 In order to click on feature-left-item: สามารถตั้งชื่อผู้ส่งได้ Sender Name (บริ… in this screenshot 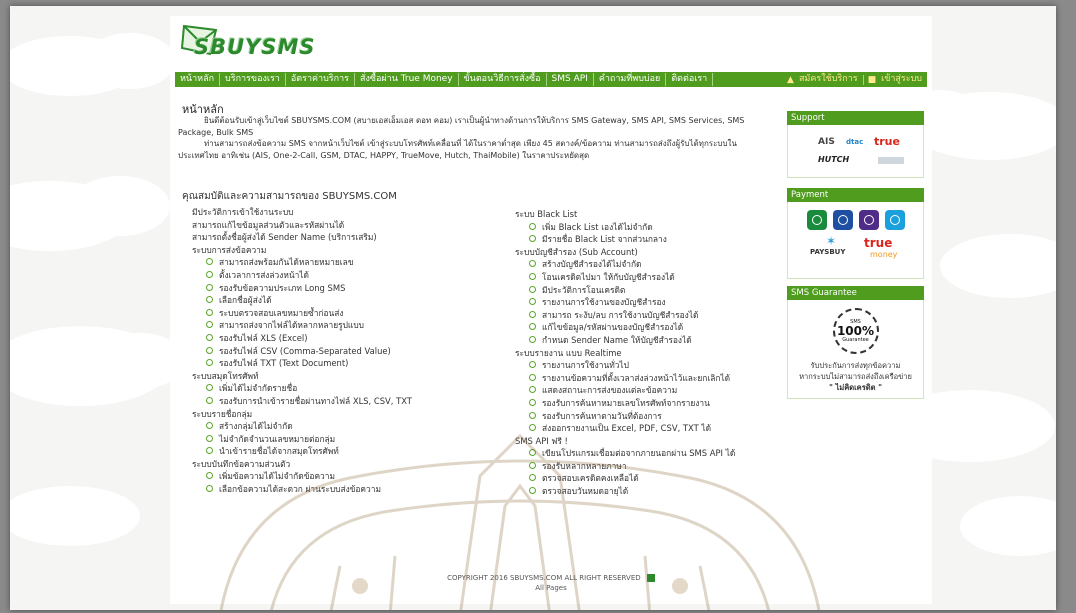, I will do `click(347, 237)`.